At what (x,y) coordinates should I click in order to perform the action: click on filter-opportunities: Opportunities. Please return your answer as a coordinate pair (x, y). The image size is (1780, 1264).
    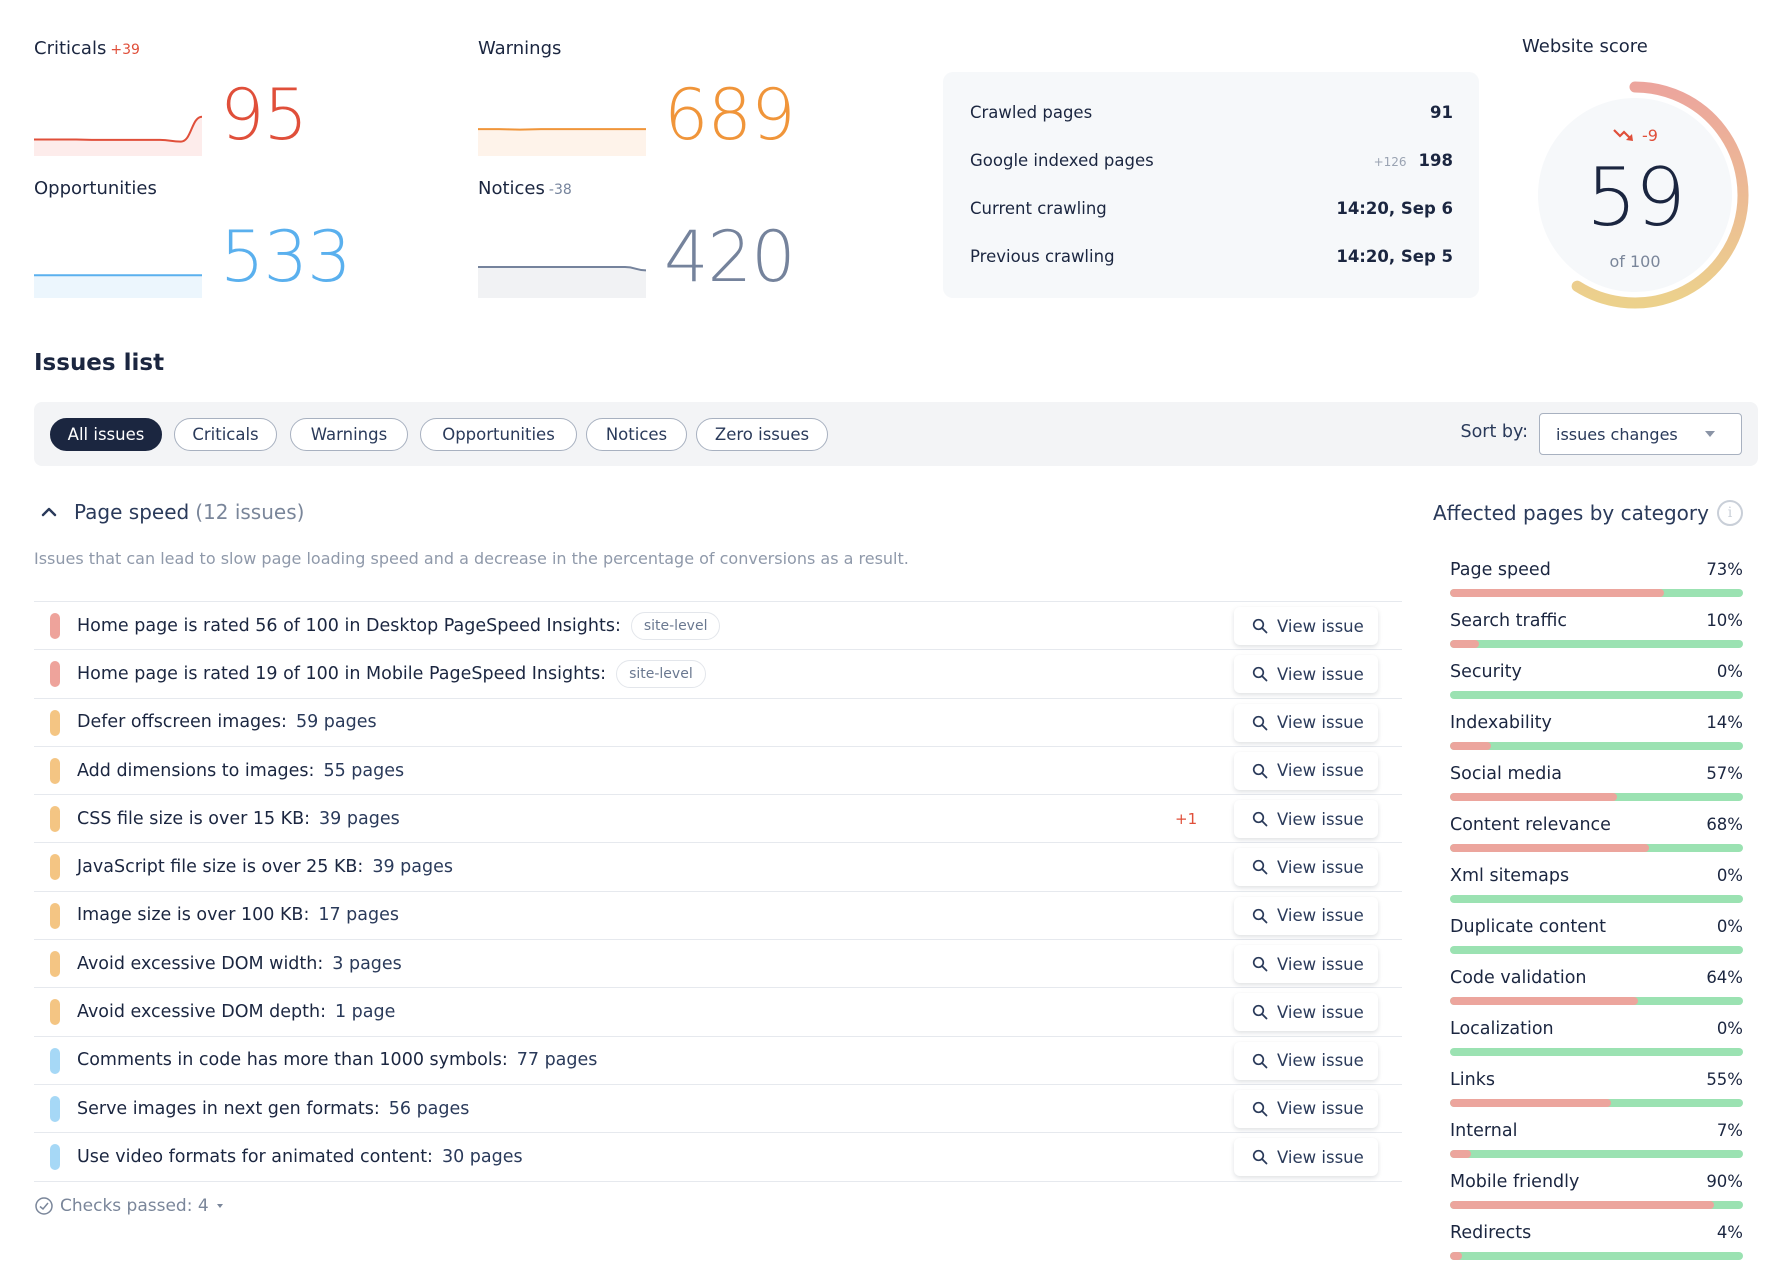
    Looking at the image, I should click on (498, 434).